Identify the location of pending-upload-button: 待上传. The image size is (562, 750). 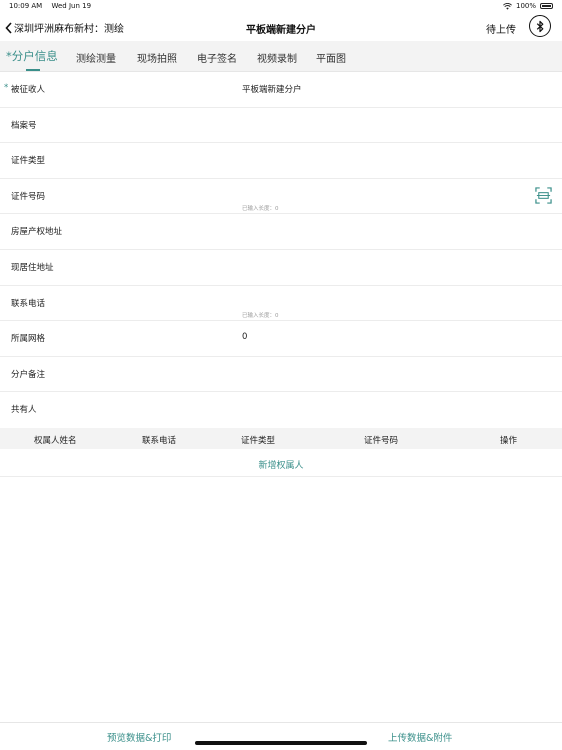
(501, 28).